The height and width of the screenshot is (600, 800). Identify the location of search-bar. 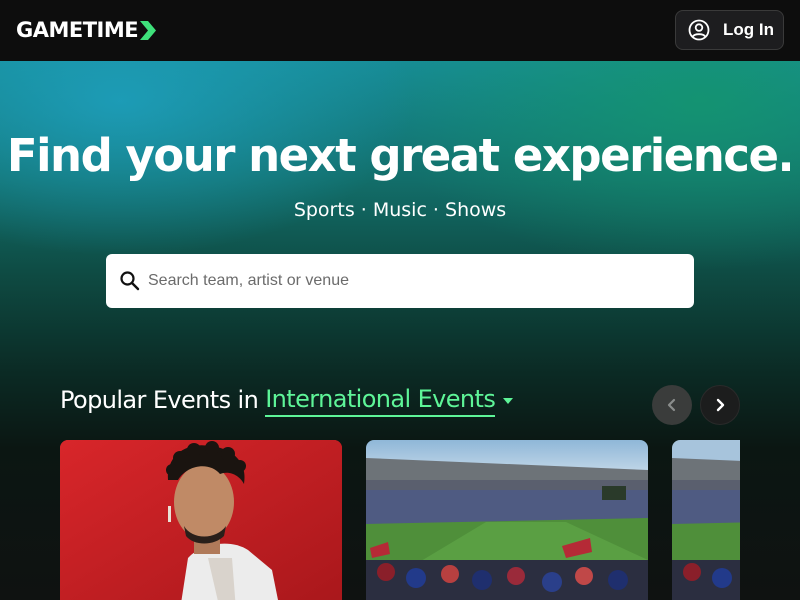
(400, 281).